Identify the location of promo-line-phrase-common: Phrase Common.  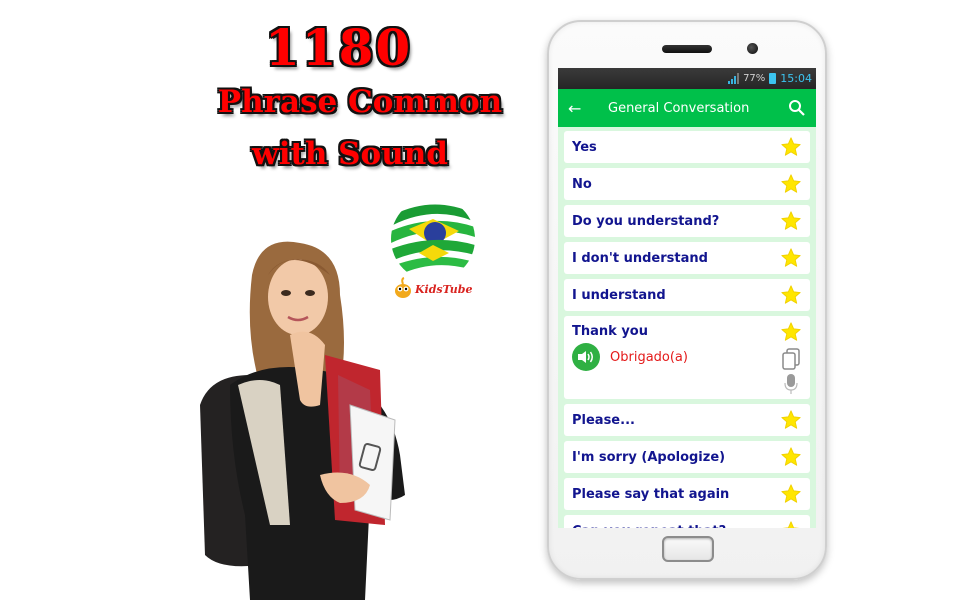
(360, 102).